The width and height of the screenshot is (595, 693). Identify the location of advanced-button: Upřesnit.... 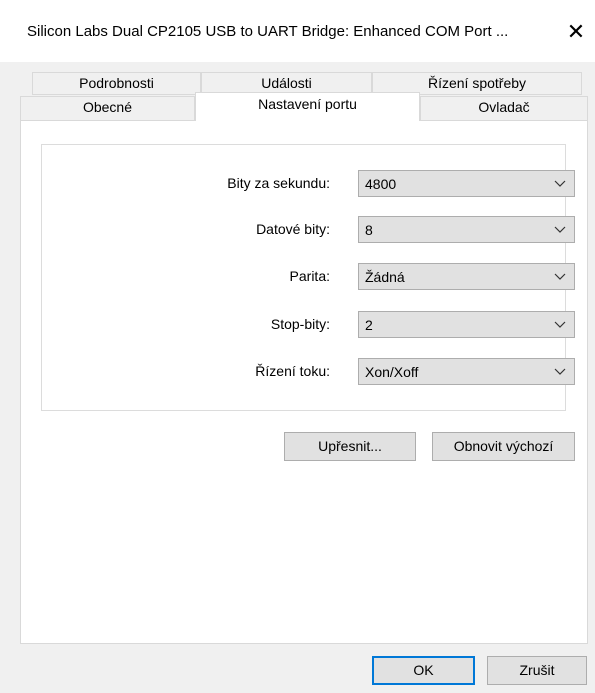
(350, 446).